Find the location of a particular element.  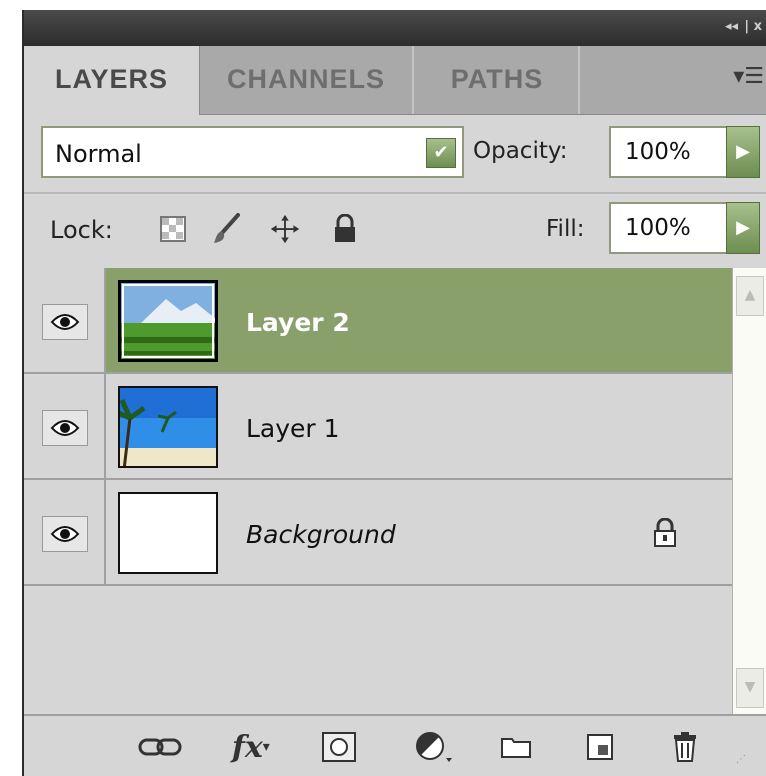

scroll-up-button: ▲ is located at coordinates (750, 296).